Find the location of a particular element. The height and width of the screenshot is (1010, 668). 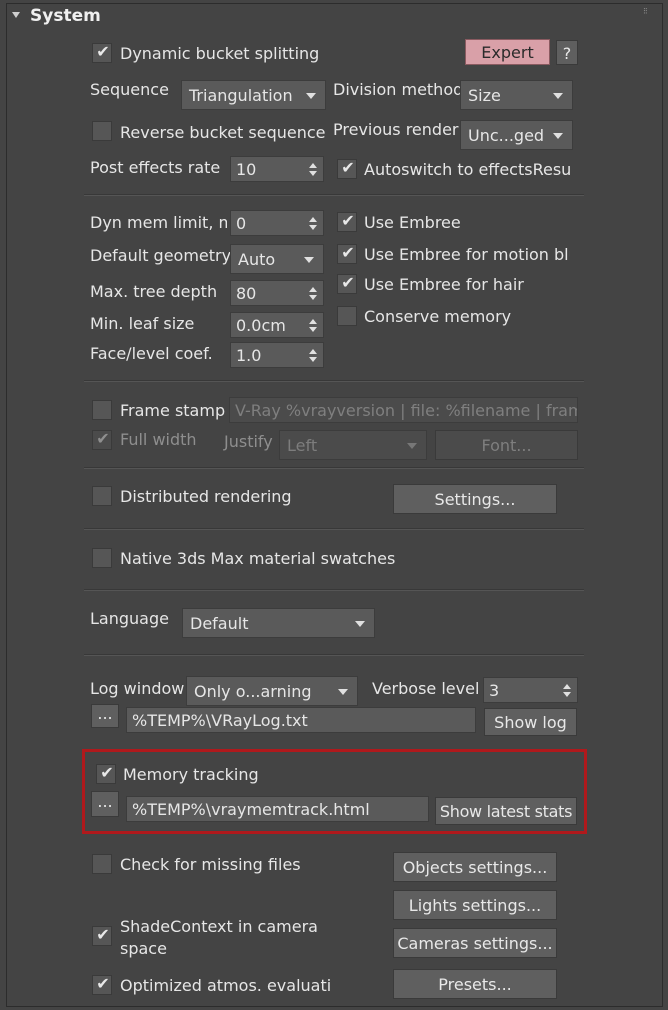

dyn-mem-limit-label: Dyn mem limit, mb is located at coordinates (158, 222).